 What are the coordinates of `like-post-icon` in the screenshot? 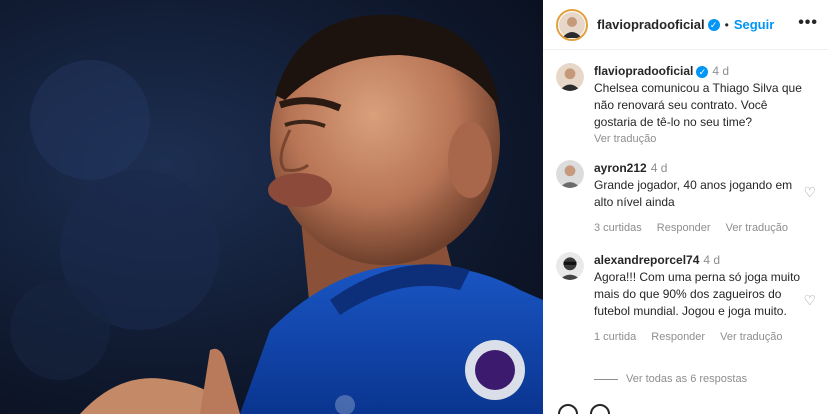 It's located at (568, 409).